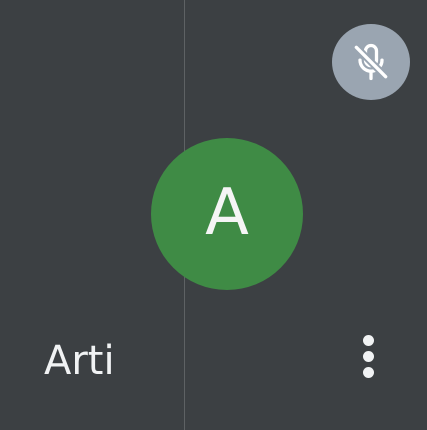  I want to click on avatar-initial: A, so click(227, 213).